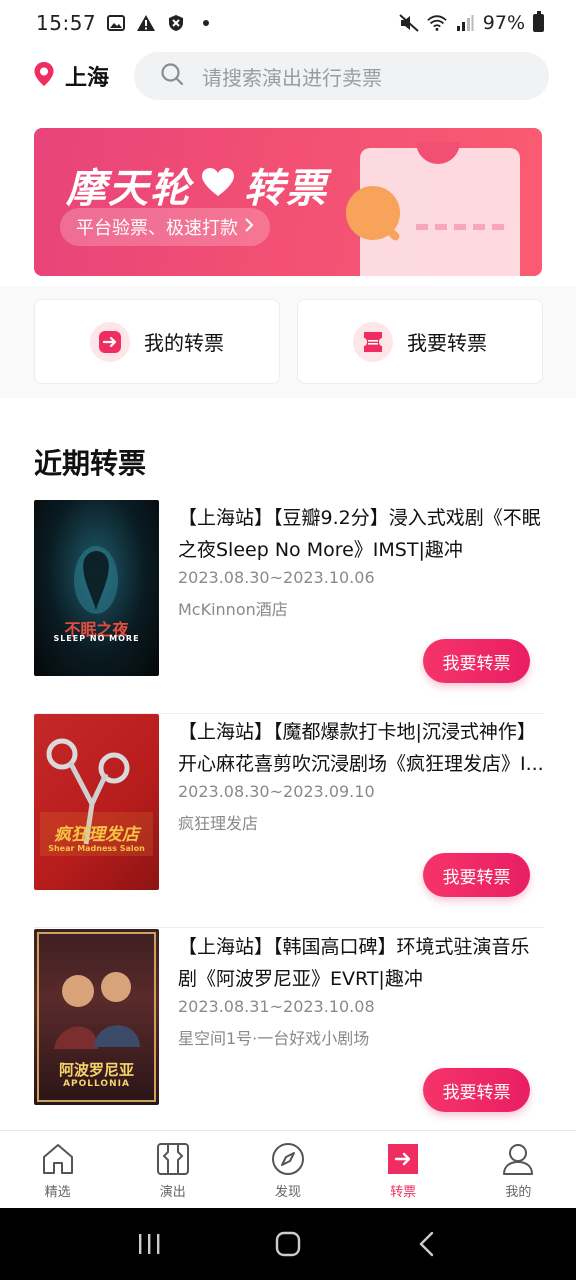 This screenshot has width=576, height=1280. What do you see at coordinates (176, 23) in the screenshot?
I see `shield-notification-icon` at bounding box center [176, 23].